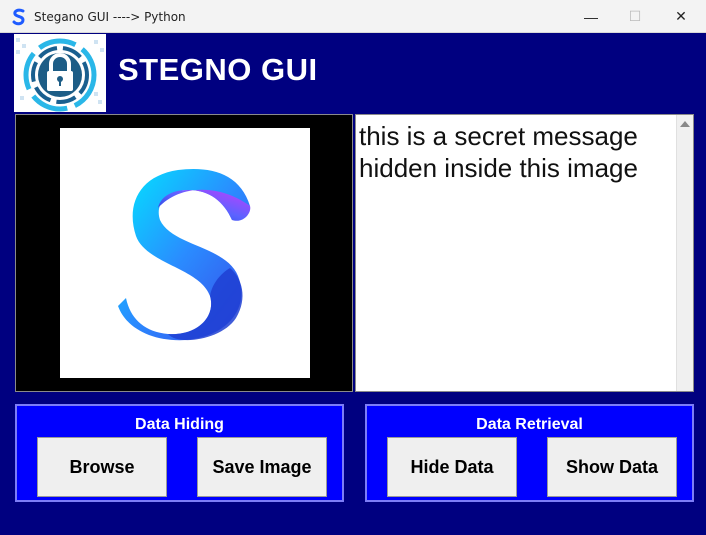  I want to click on save-image-button: Save Image, so click(262, 467).